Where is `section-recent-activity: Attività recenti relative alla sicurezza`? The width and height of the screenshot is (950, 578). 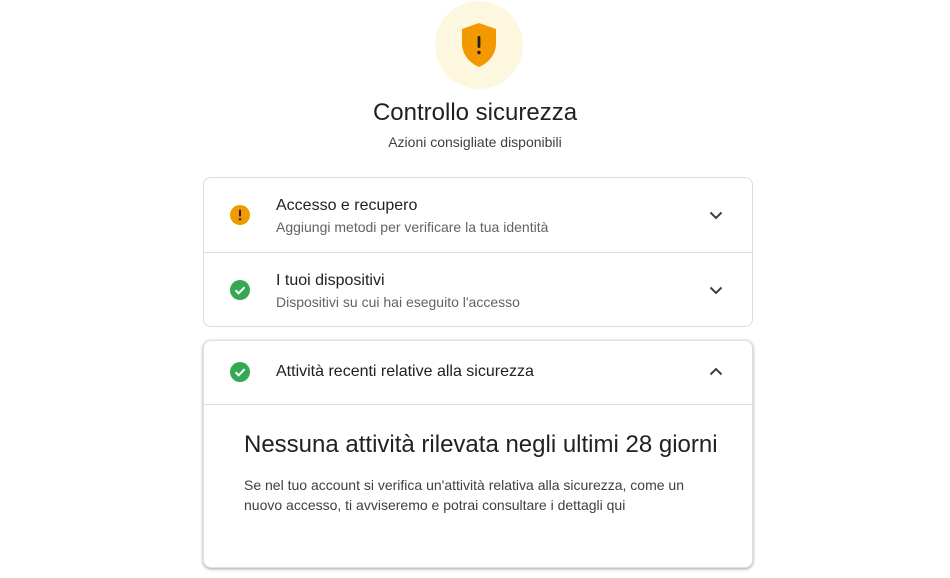
section-recent-activity: Attività recenti relative alla sicurezza is located at coordinates (478, 373).